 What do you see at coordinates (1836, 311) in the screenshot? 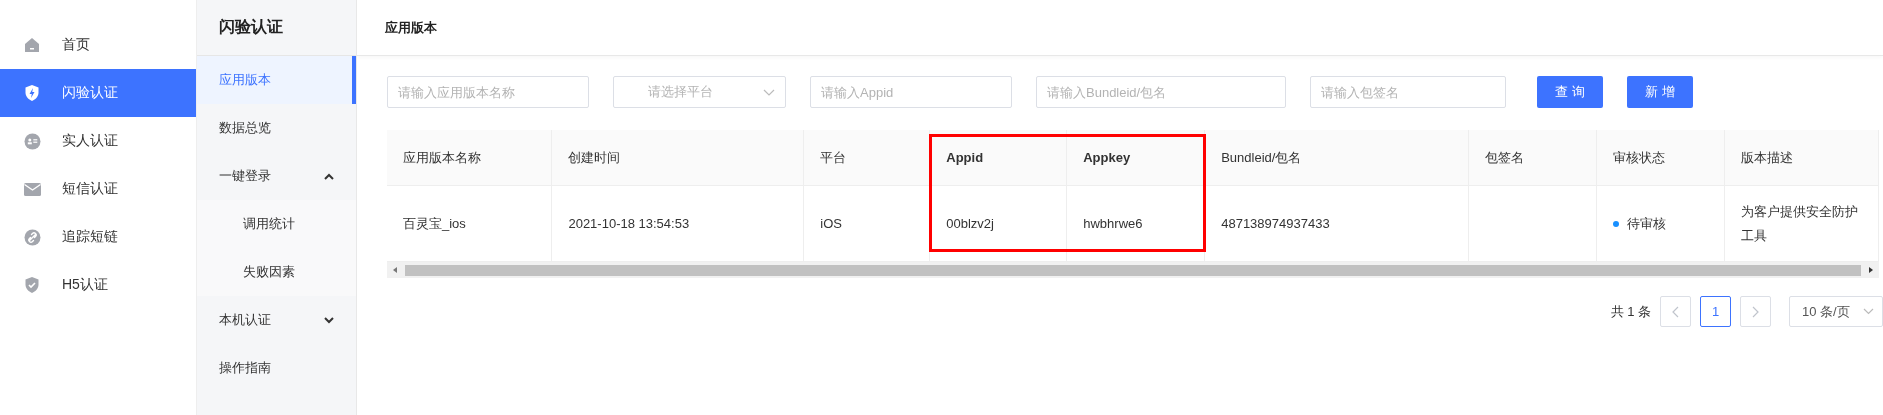
I see `page-size-select: 10 条/页` at bounding box center [1836, 311].